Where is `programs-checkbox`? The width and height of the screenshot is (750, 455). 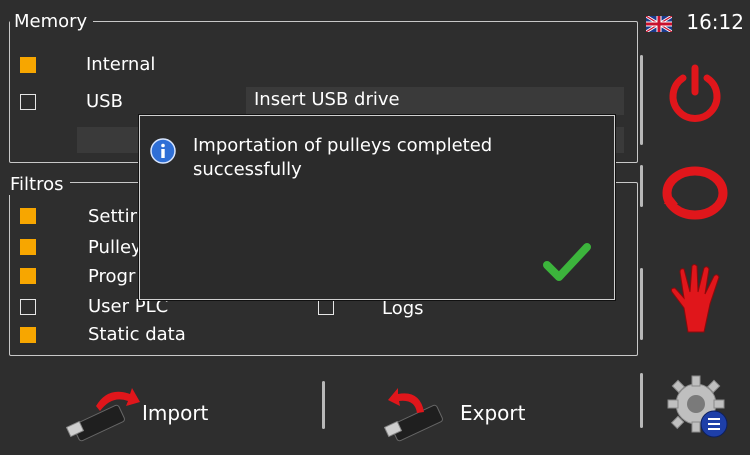 programs-checkbox is located at coordinates (28, 276).